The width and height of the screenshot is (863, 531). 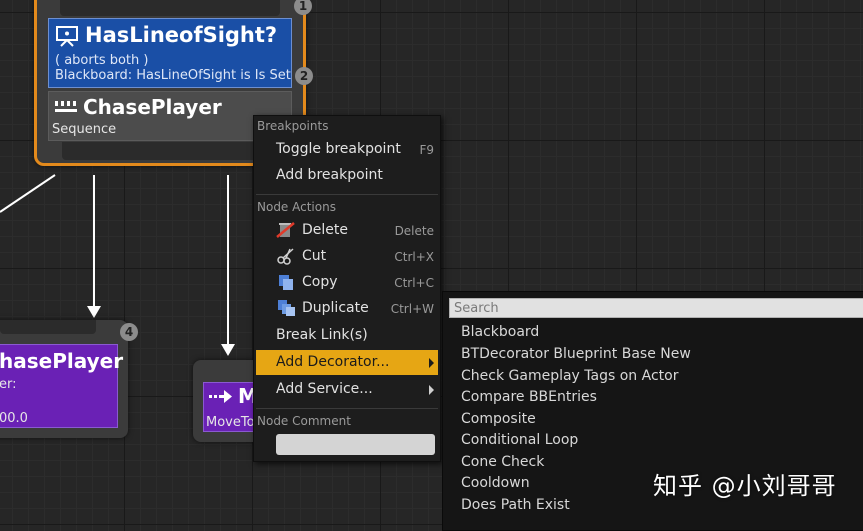 I want to click on decorator-option: Cooldown, so click(x=495, y=483).